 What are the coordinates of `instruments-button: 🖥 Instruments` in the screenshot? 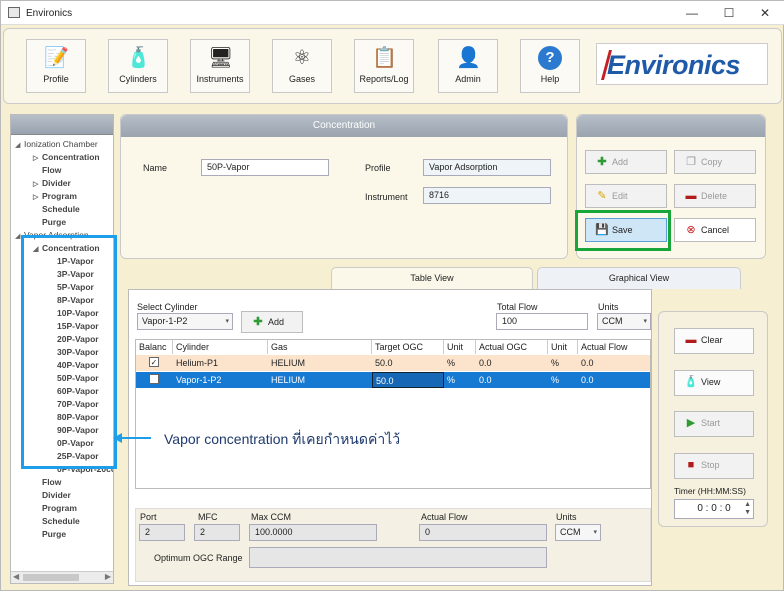 It's located at (220, 66).